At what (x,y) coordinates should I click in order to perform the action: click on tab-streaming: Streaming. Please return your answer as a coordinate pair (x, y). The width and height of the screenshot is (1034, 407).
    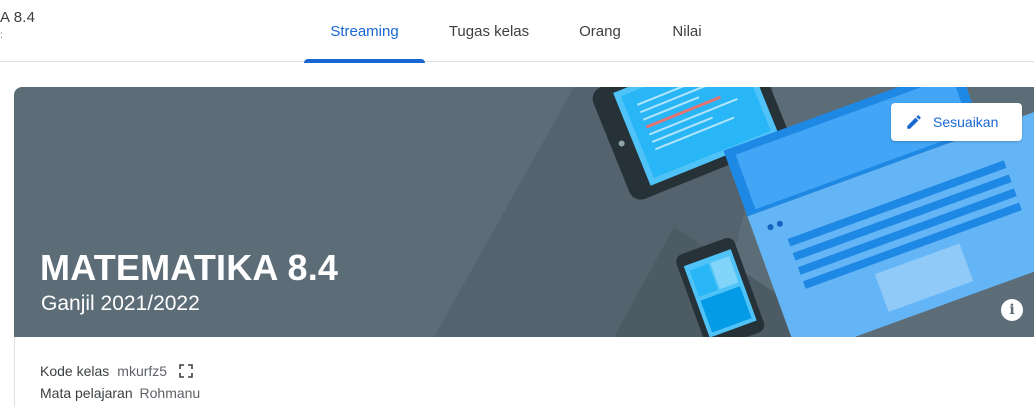
    Looking at the image, I should click on (364, 31).